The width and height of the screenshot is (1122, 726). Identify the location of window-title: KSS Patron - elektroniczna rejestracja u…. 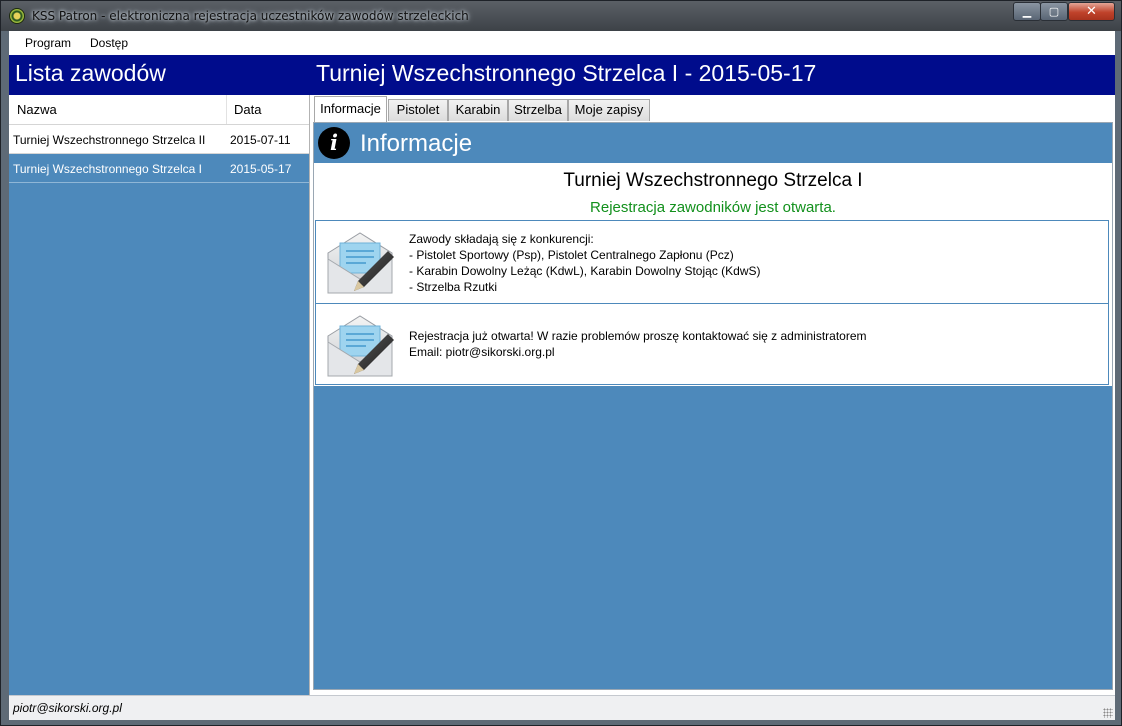
(250, 16).